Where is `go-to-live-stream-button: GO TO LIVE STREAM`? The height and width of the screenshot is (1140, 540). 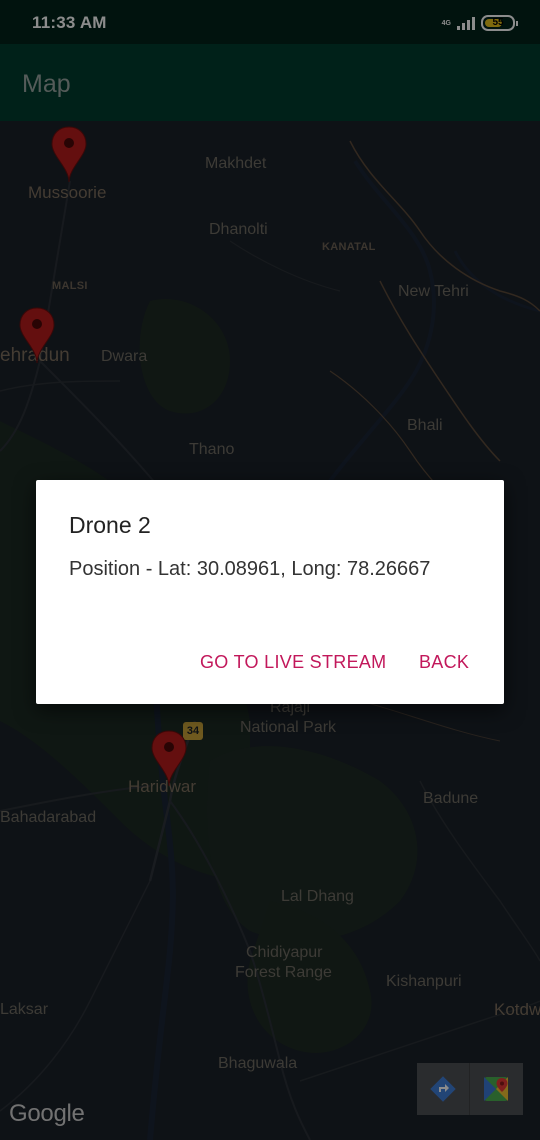
go-to-live-stream-button: GO TO LIVE STREAM is located at coordinates (293, 662).